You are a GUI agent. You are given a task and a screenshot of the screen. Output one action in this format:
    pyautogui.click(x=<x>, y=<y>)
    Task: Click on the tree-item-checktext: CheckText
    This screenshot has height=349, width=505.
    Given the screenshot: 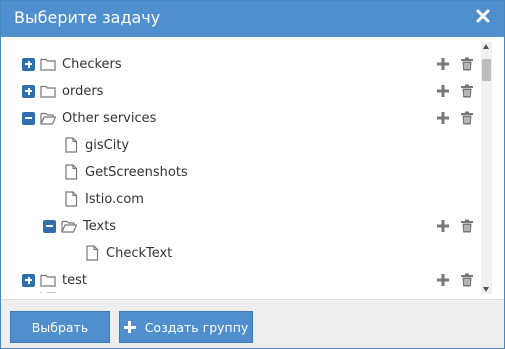 What is the action you would take?
    pyautogui.click(x=128, y=253)
    